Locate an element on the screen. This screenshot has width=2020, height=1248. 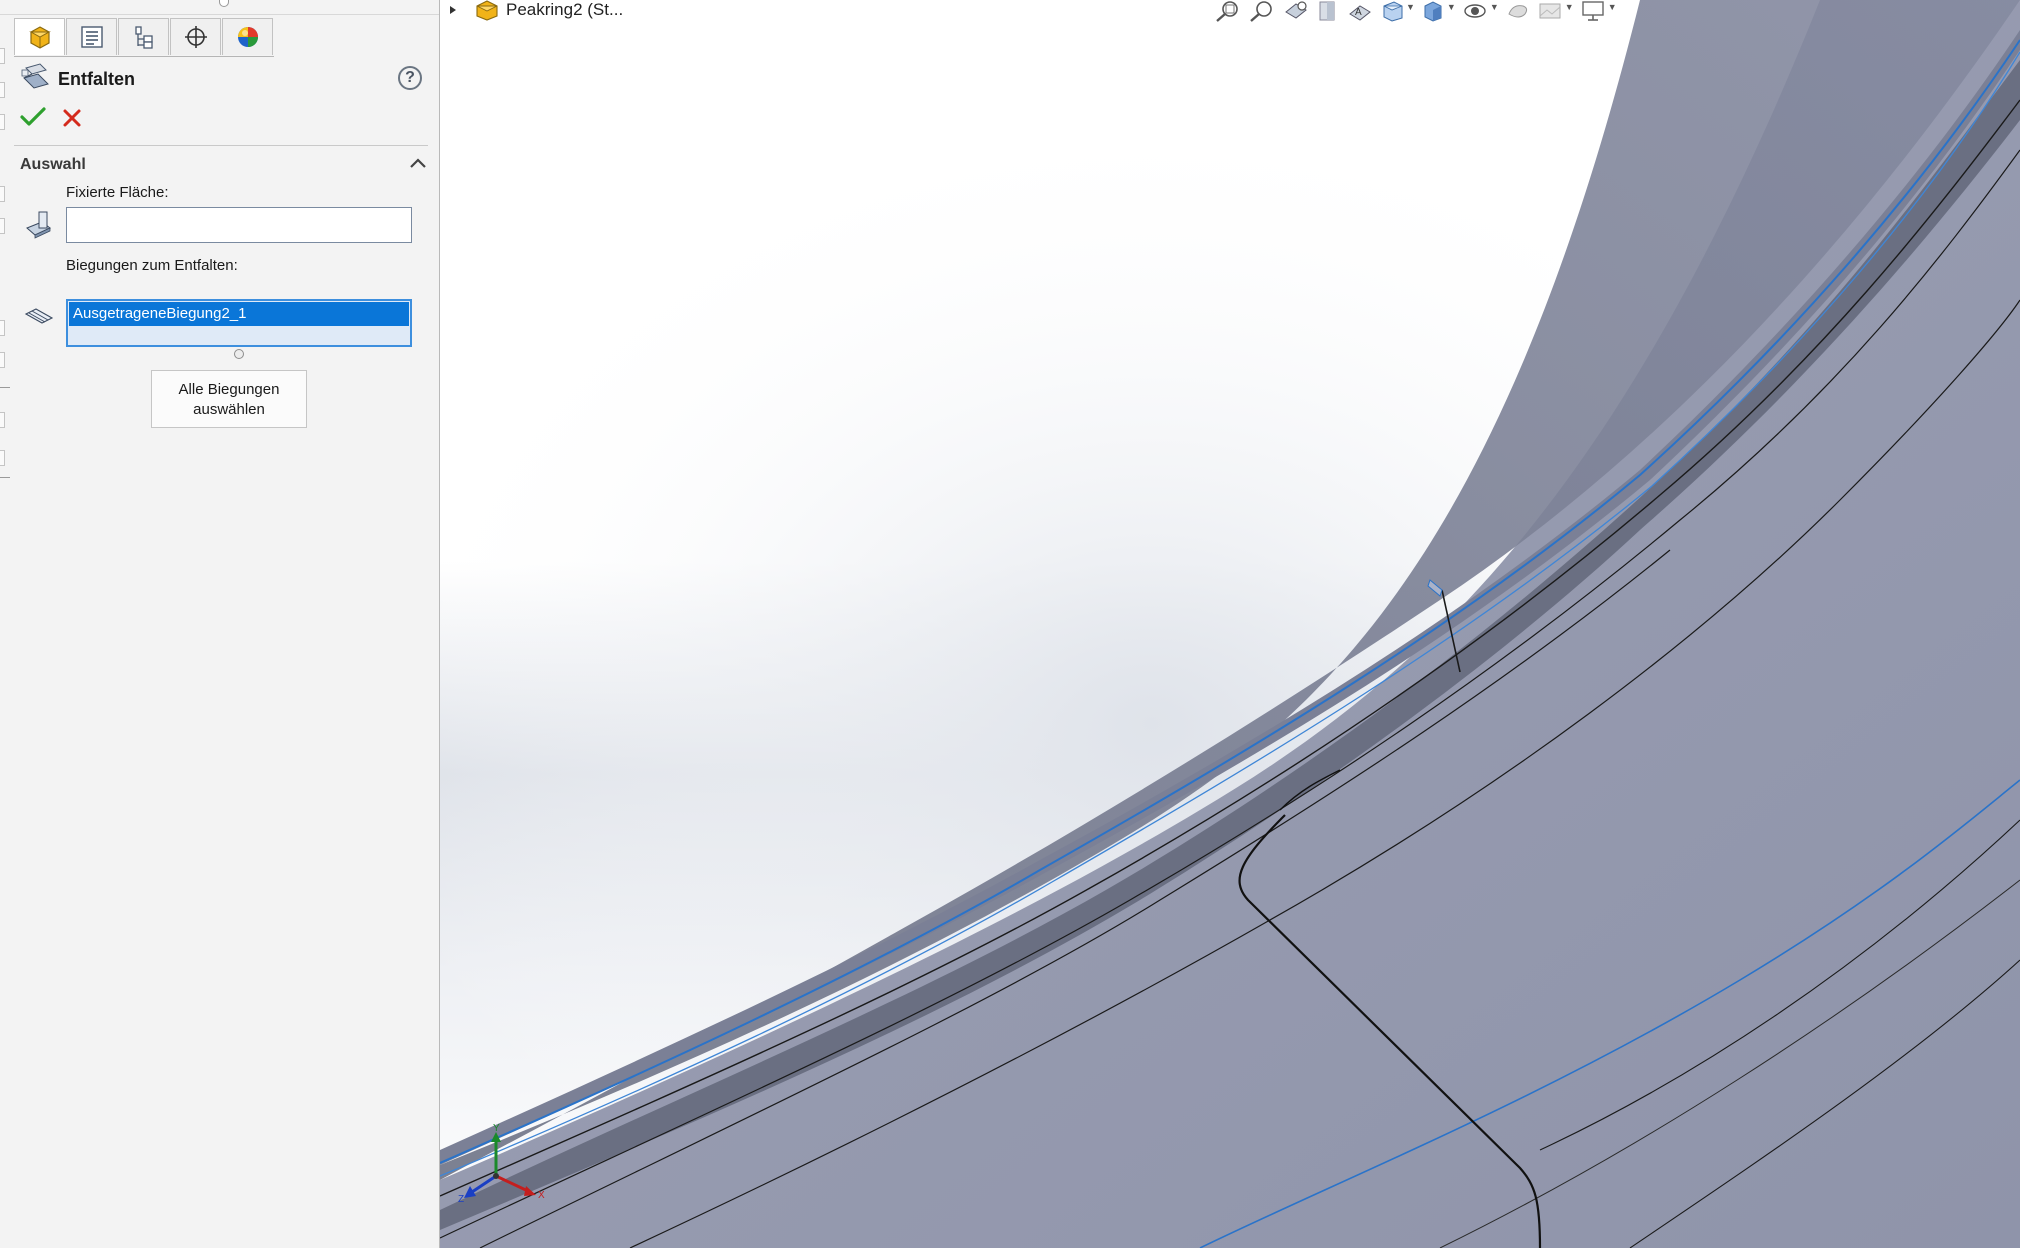
tab-display-manager is located at coordinates (247, 36).